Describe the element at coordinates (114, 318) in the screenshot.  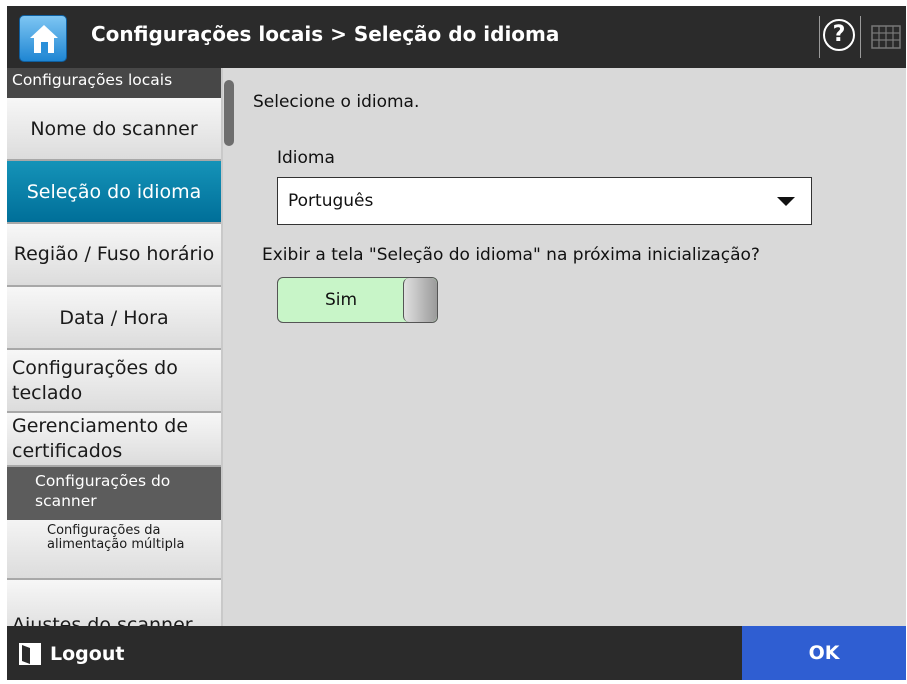
I see `sidebar-item-date-time: Data / Hora` at that location.